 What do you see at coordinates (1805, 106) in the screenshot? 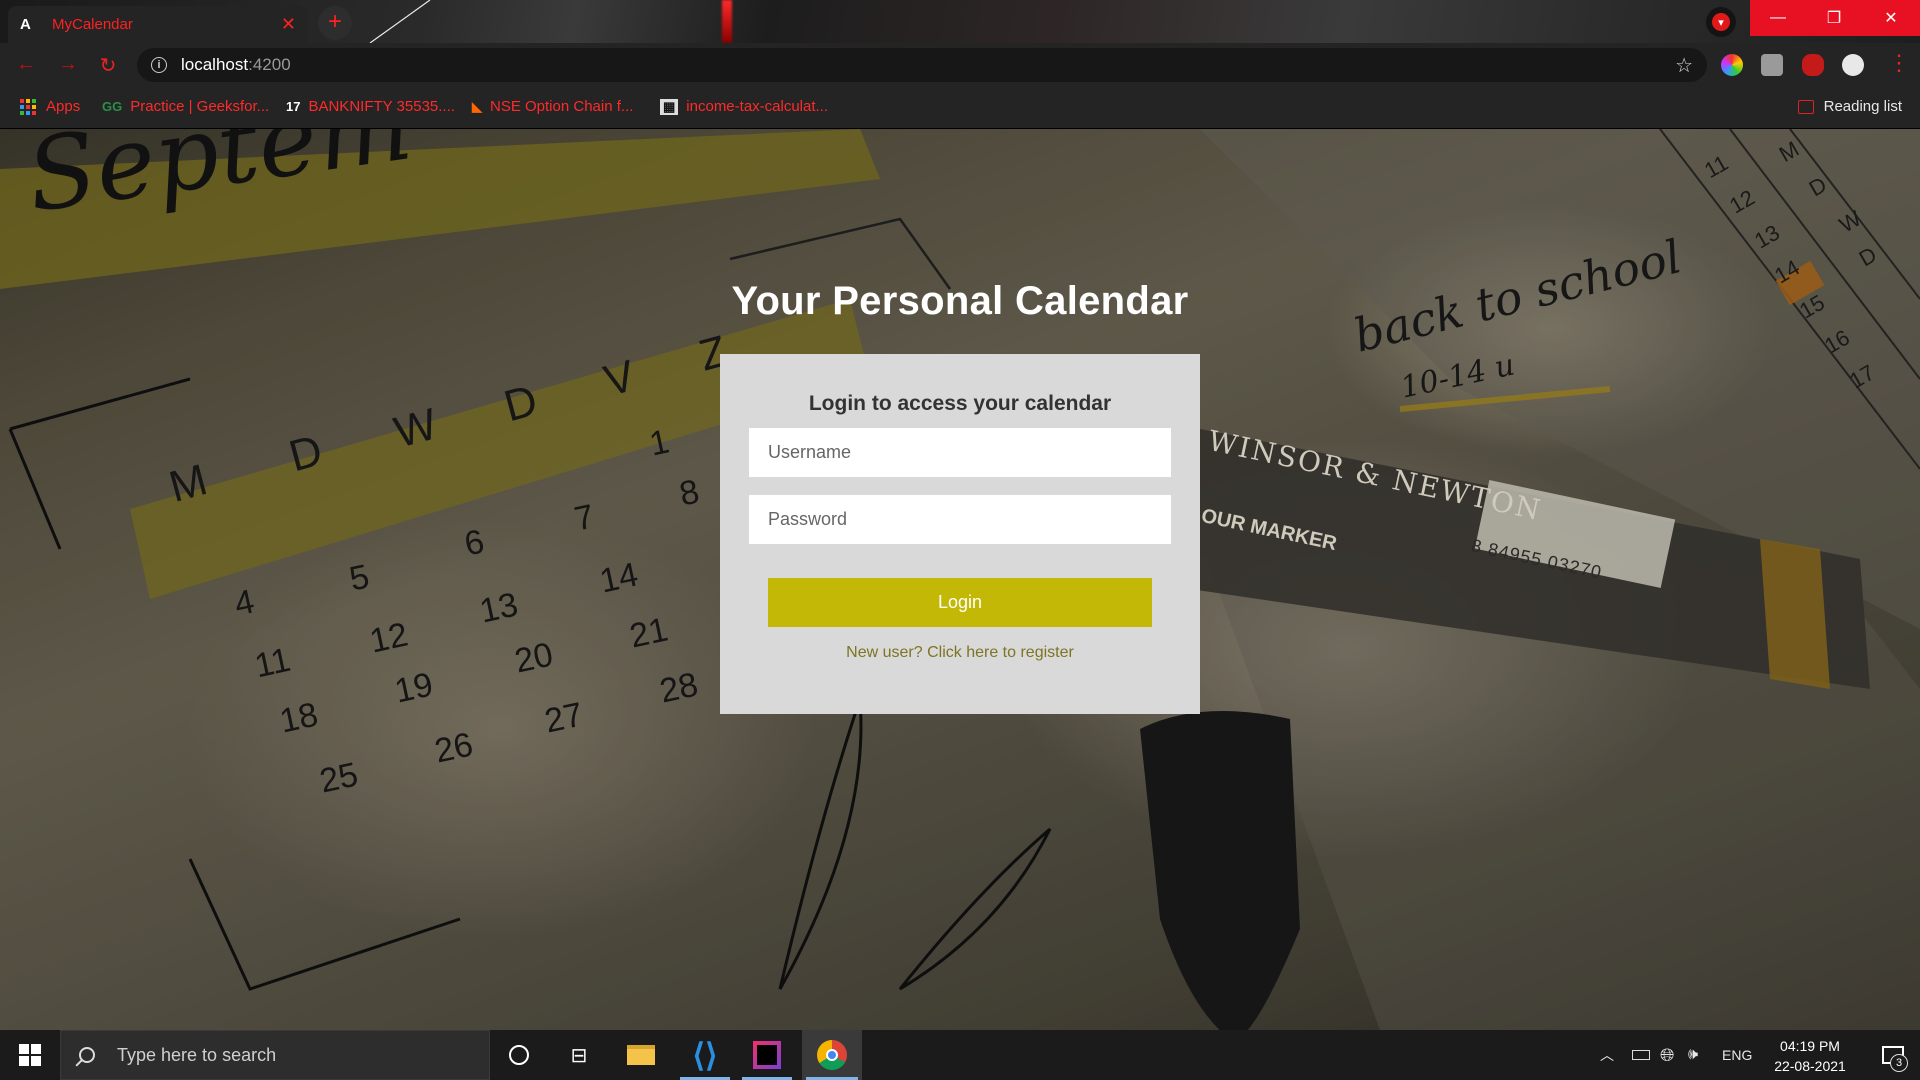
I see `reading-list-icon` at bounding box center [1805, 106].